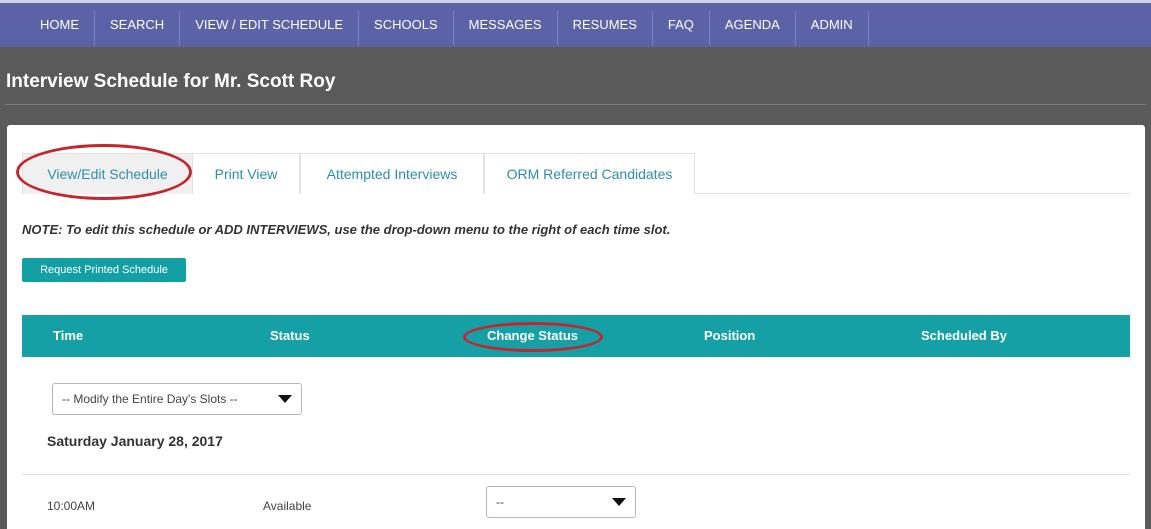 The image size is (1151, 529). I want to click on header-time: Time, so click(68, 335).